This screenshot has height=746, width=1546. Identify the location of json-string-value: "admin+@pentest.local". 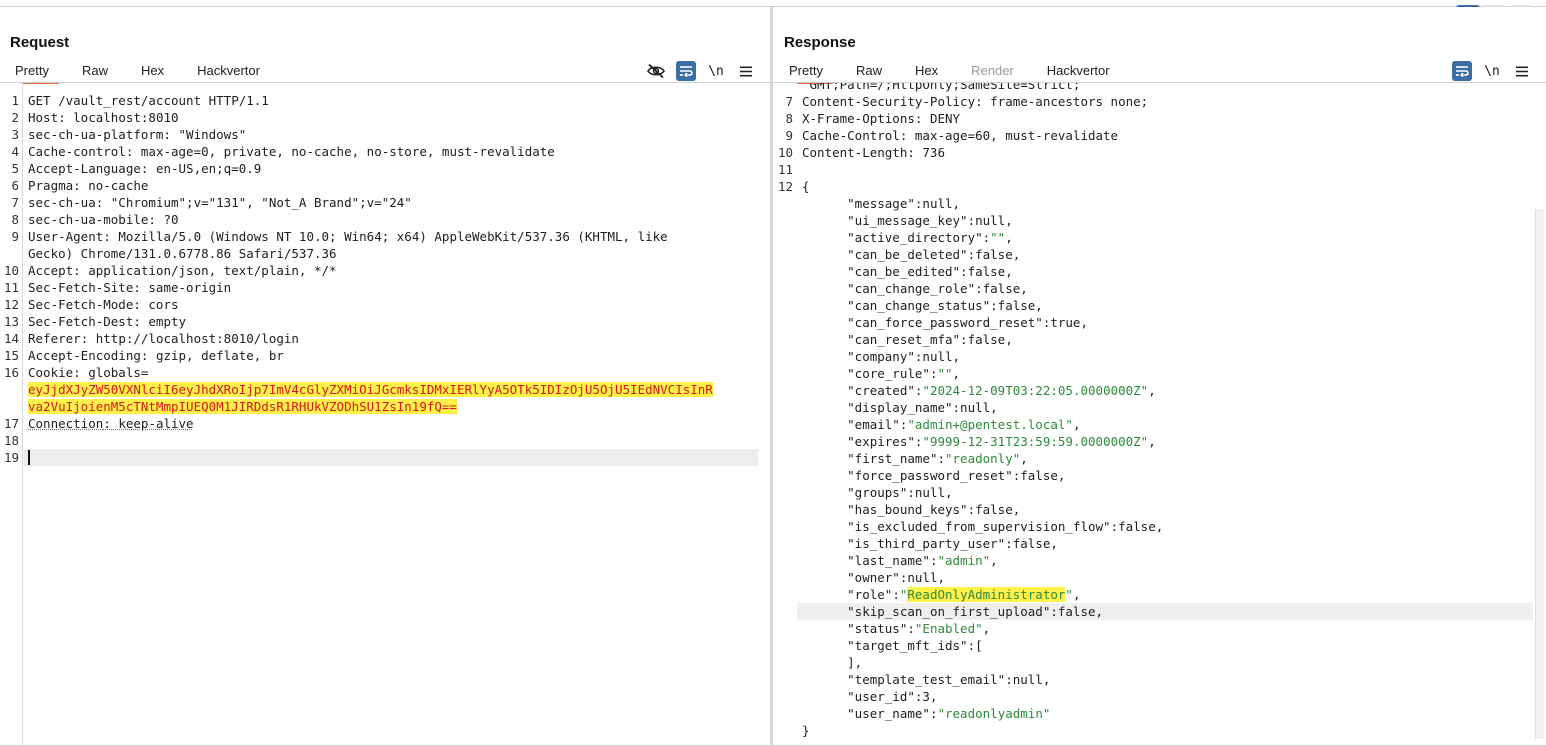
(990, 424).